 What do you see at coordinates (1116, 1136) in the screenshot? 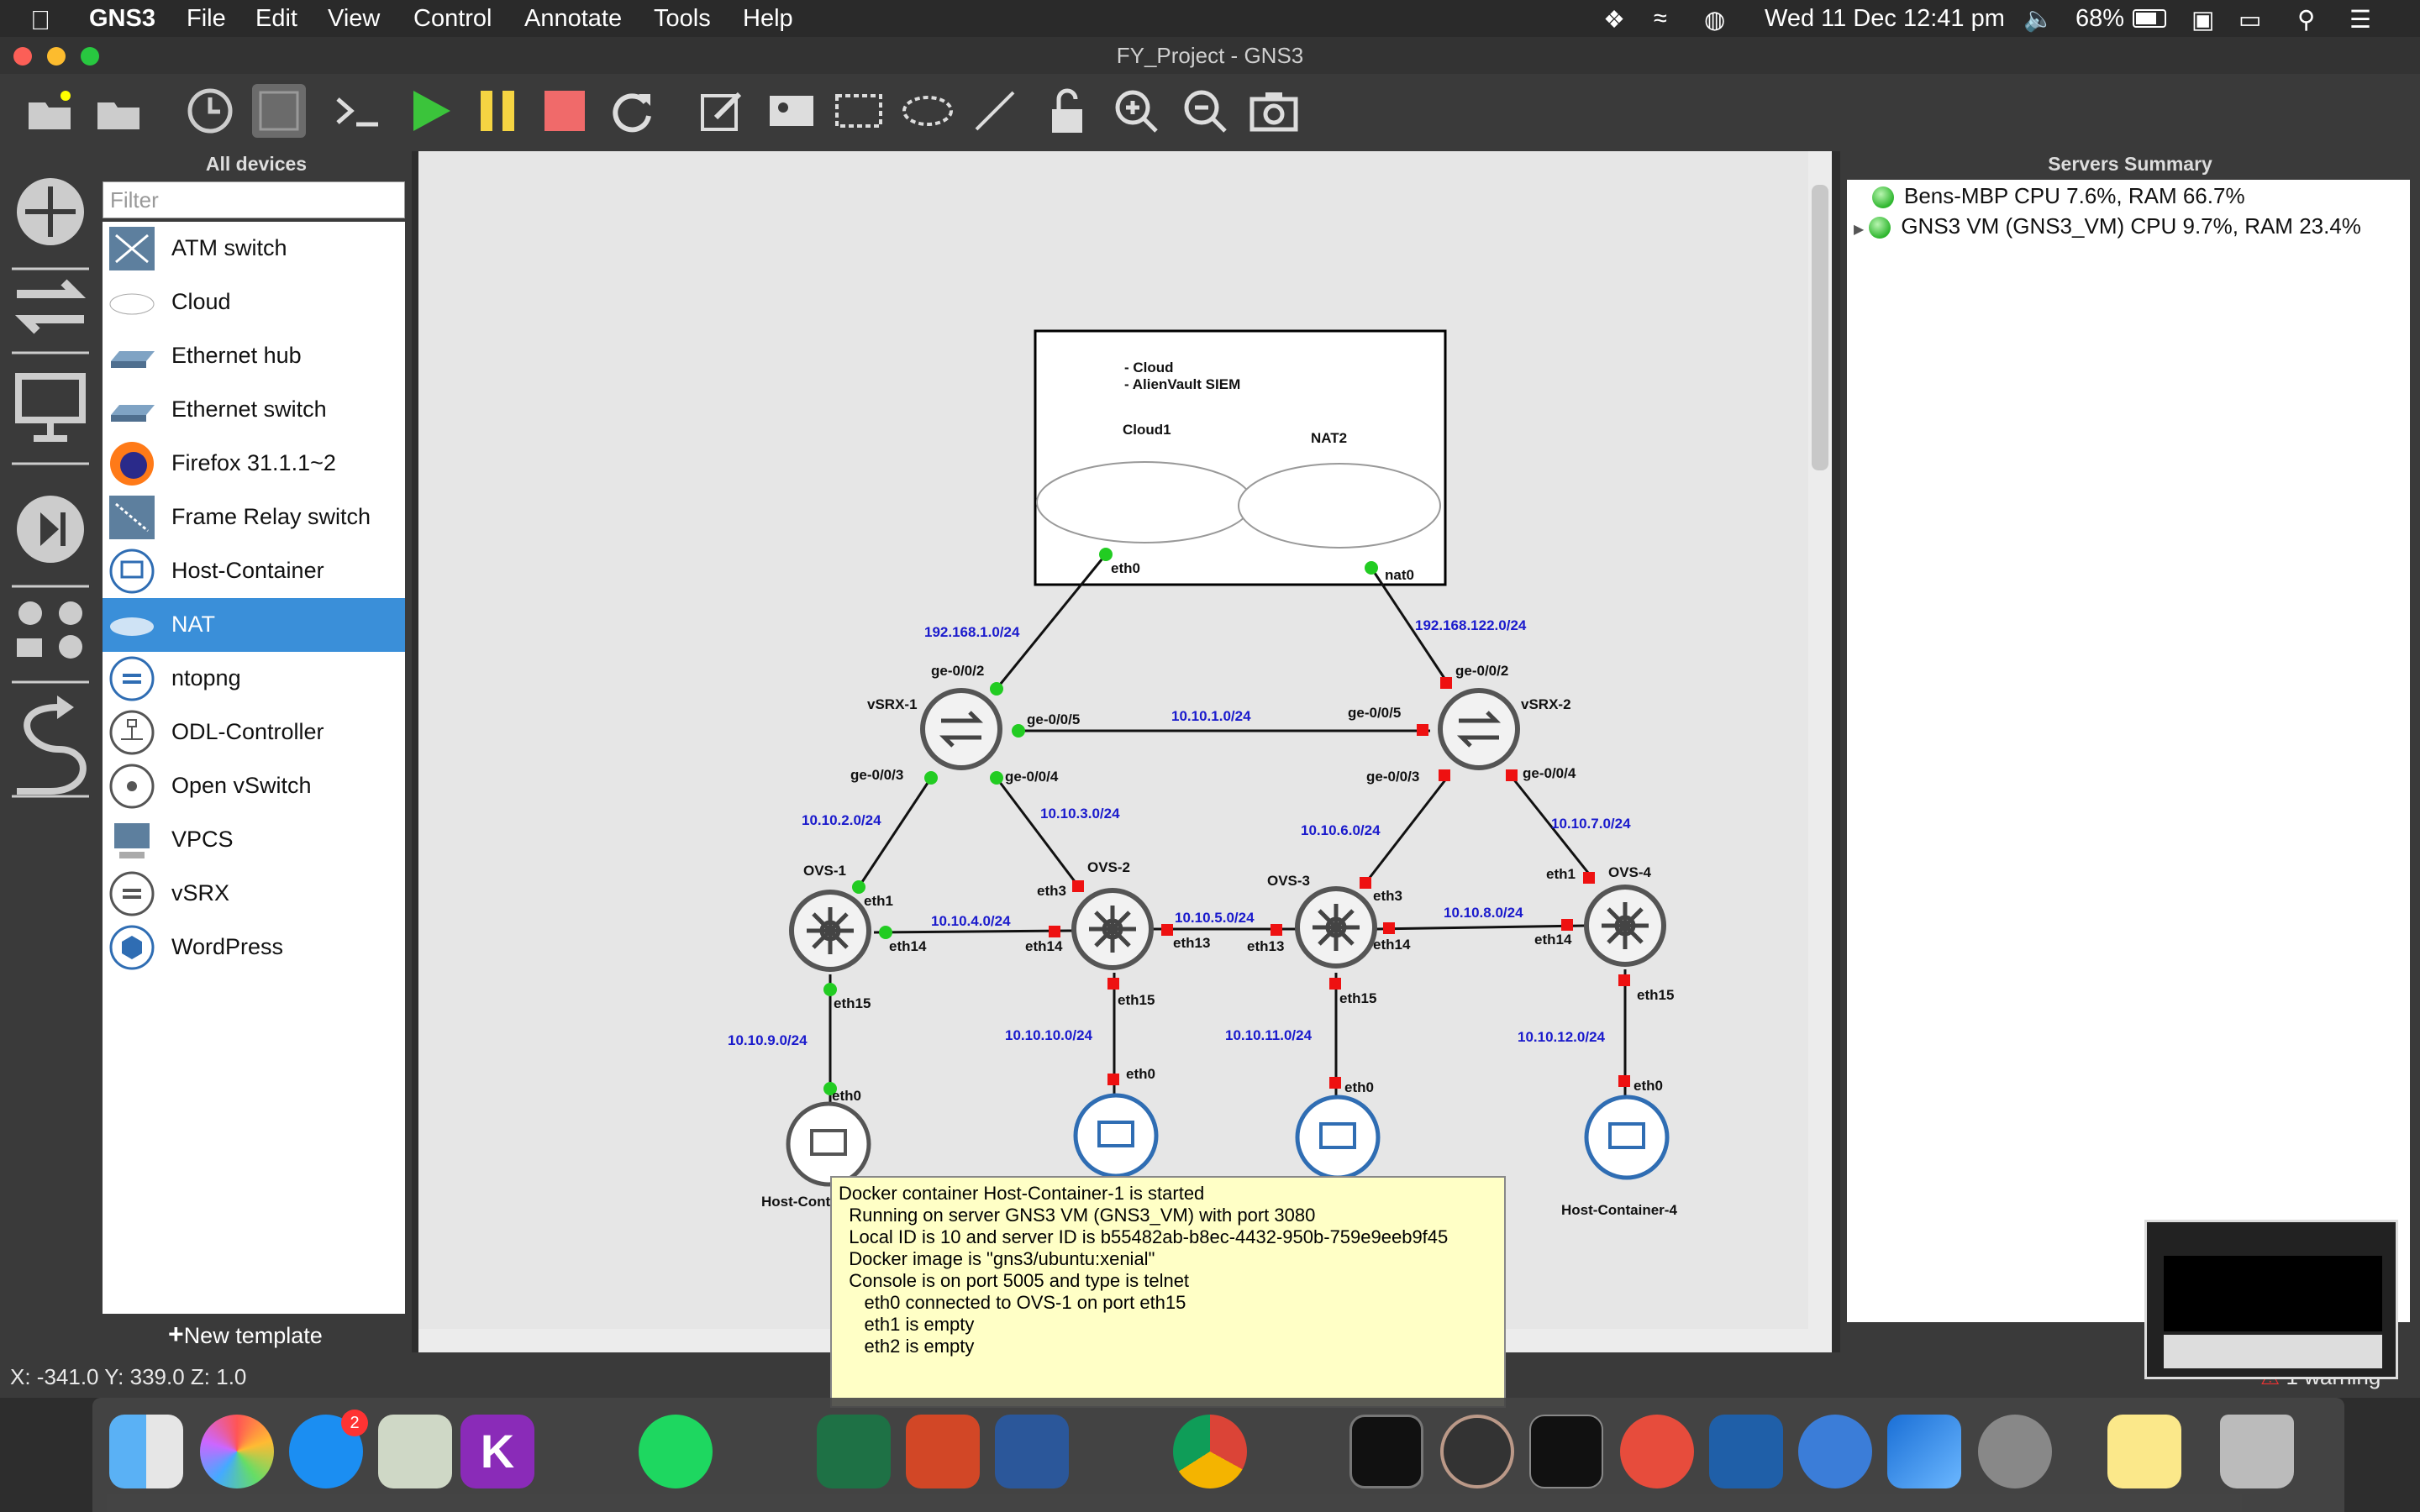
I see `host2-node` at bounding box center [1116, 1136].